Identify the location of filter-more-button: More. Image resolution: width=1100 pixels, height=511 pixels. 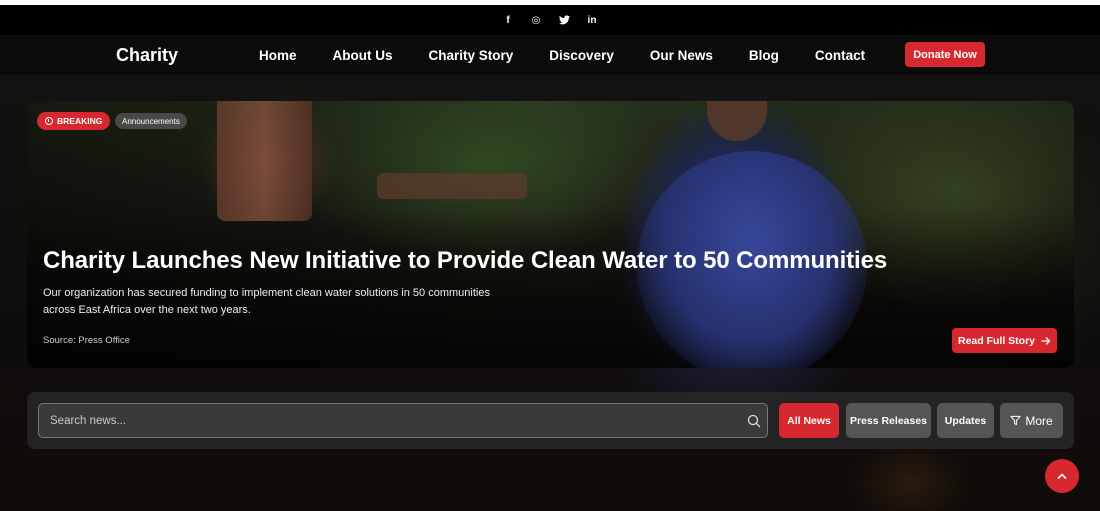
(1031, 420).